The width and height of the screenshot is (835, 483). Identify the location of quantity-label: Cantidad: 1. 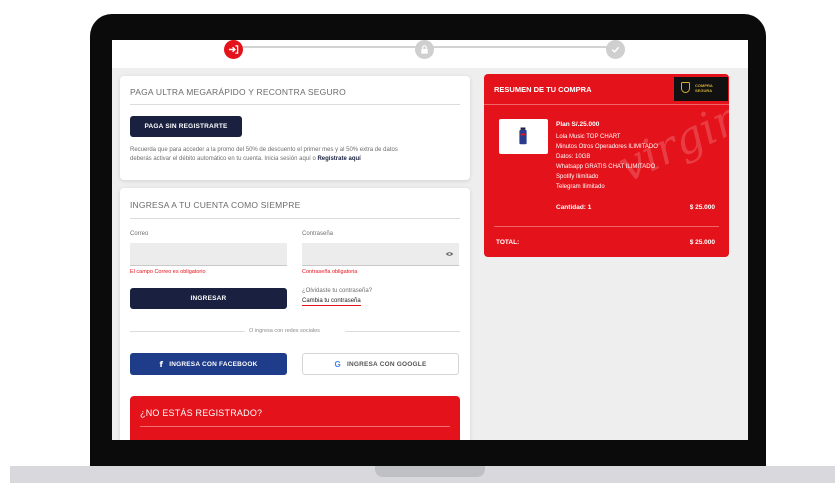
(574, 207).